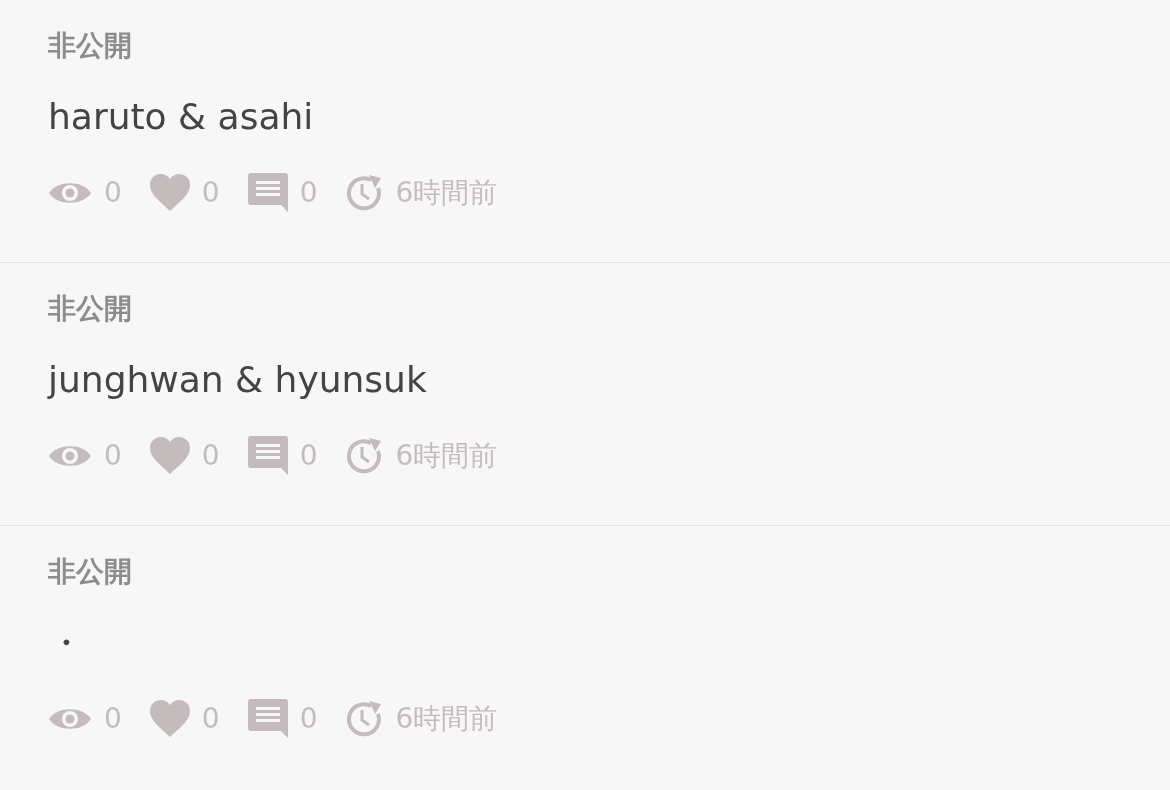 The image size is (1170, 790). What do you see at coordinates (181, 117) in the screenshot?
I see `post-title: haruto & asahi` at bounding box center [181, 117].